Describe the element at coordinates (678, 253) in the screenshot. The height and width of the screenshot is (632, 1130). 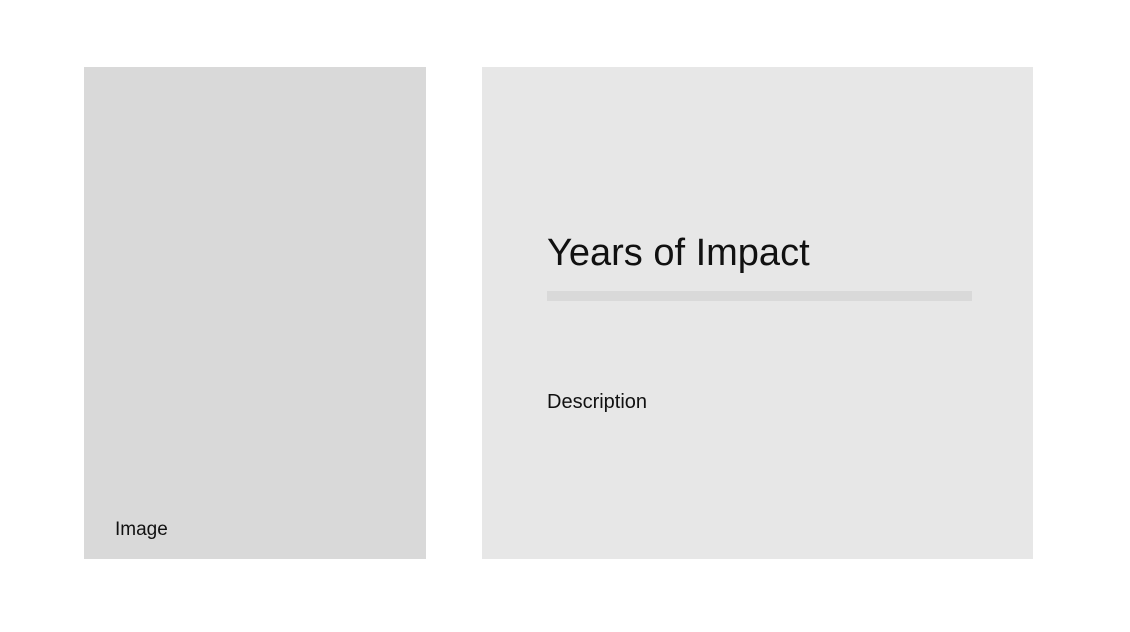
I see `section-title: Years of Impact` at that location.